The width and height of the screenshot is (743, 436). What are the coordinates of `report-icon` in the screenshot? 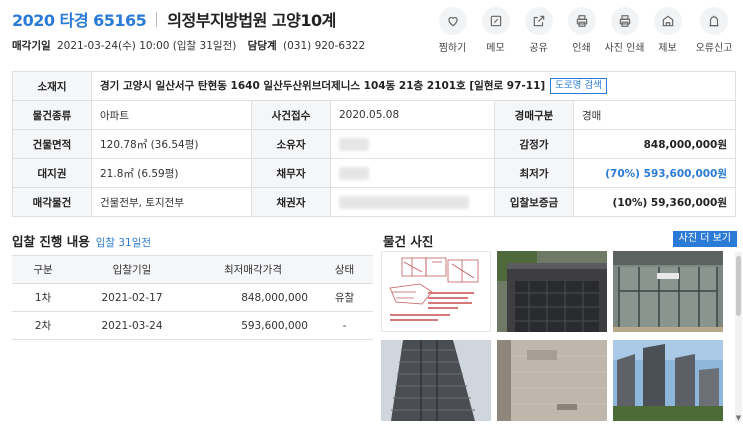 It's located at (667, 21).